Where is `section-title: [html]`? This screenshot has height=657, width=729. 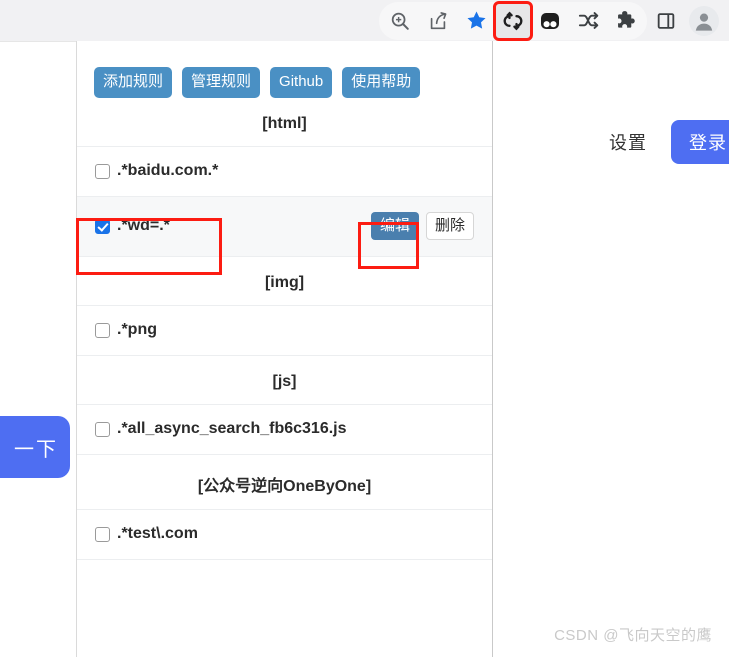
section-title: [html] is located at coordinates (284, 123).